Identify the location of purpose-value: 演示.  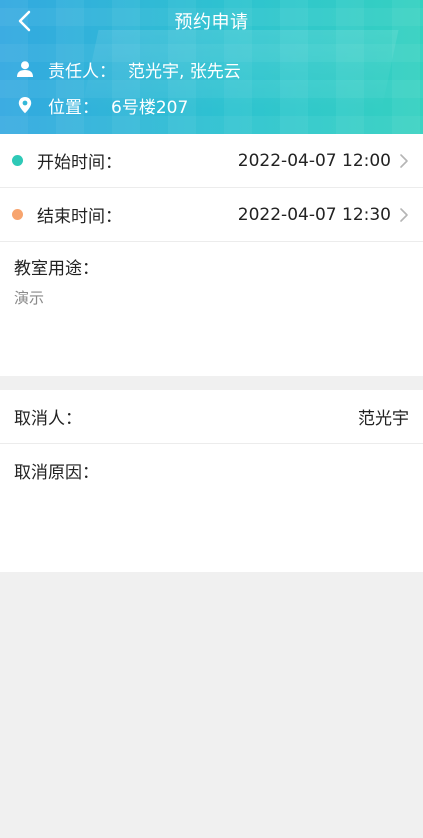
(29, 298).